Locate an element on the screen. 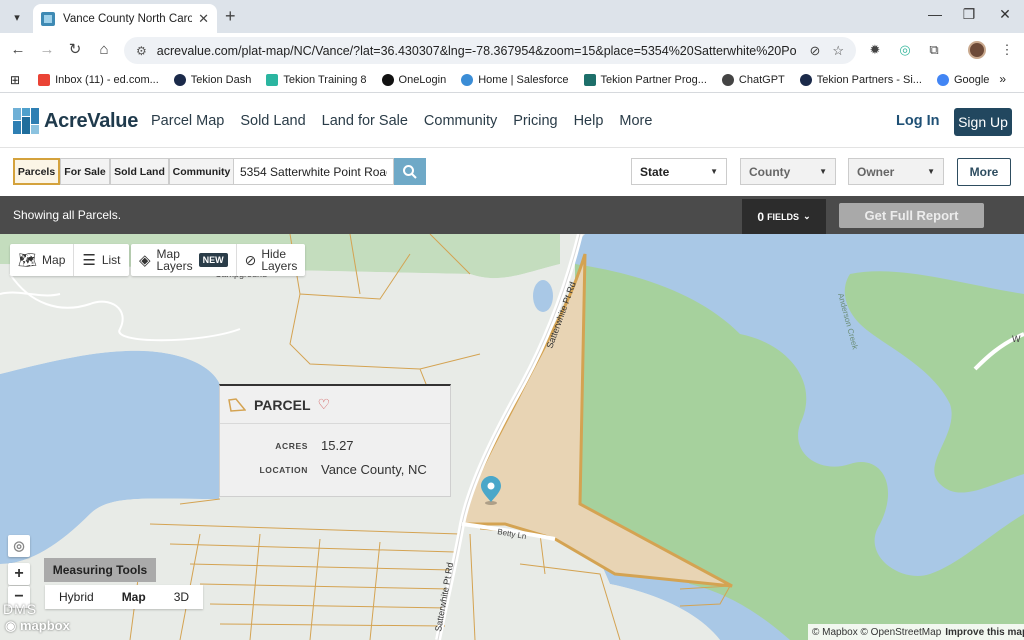  location-label: LOCATION is located at coordinates (283, 469).